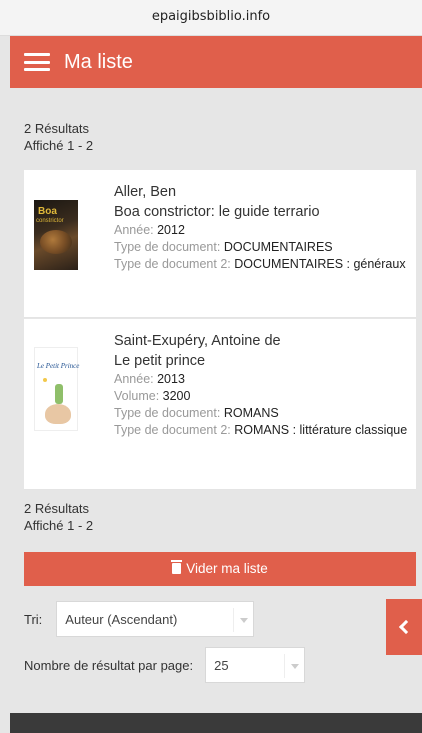  What do you see at coordinates (216, 723) in the screenshot?
I see `bottom-bar` at bounding box center [216, 723].